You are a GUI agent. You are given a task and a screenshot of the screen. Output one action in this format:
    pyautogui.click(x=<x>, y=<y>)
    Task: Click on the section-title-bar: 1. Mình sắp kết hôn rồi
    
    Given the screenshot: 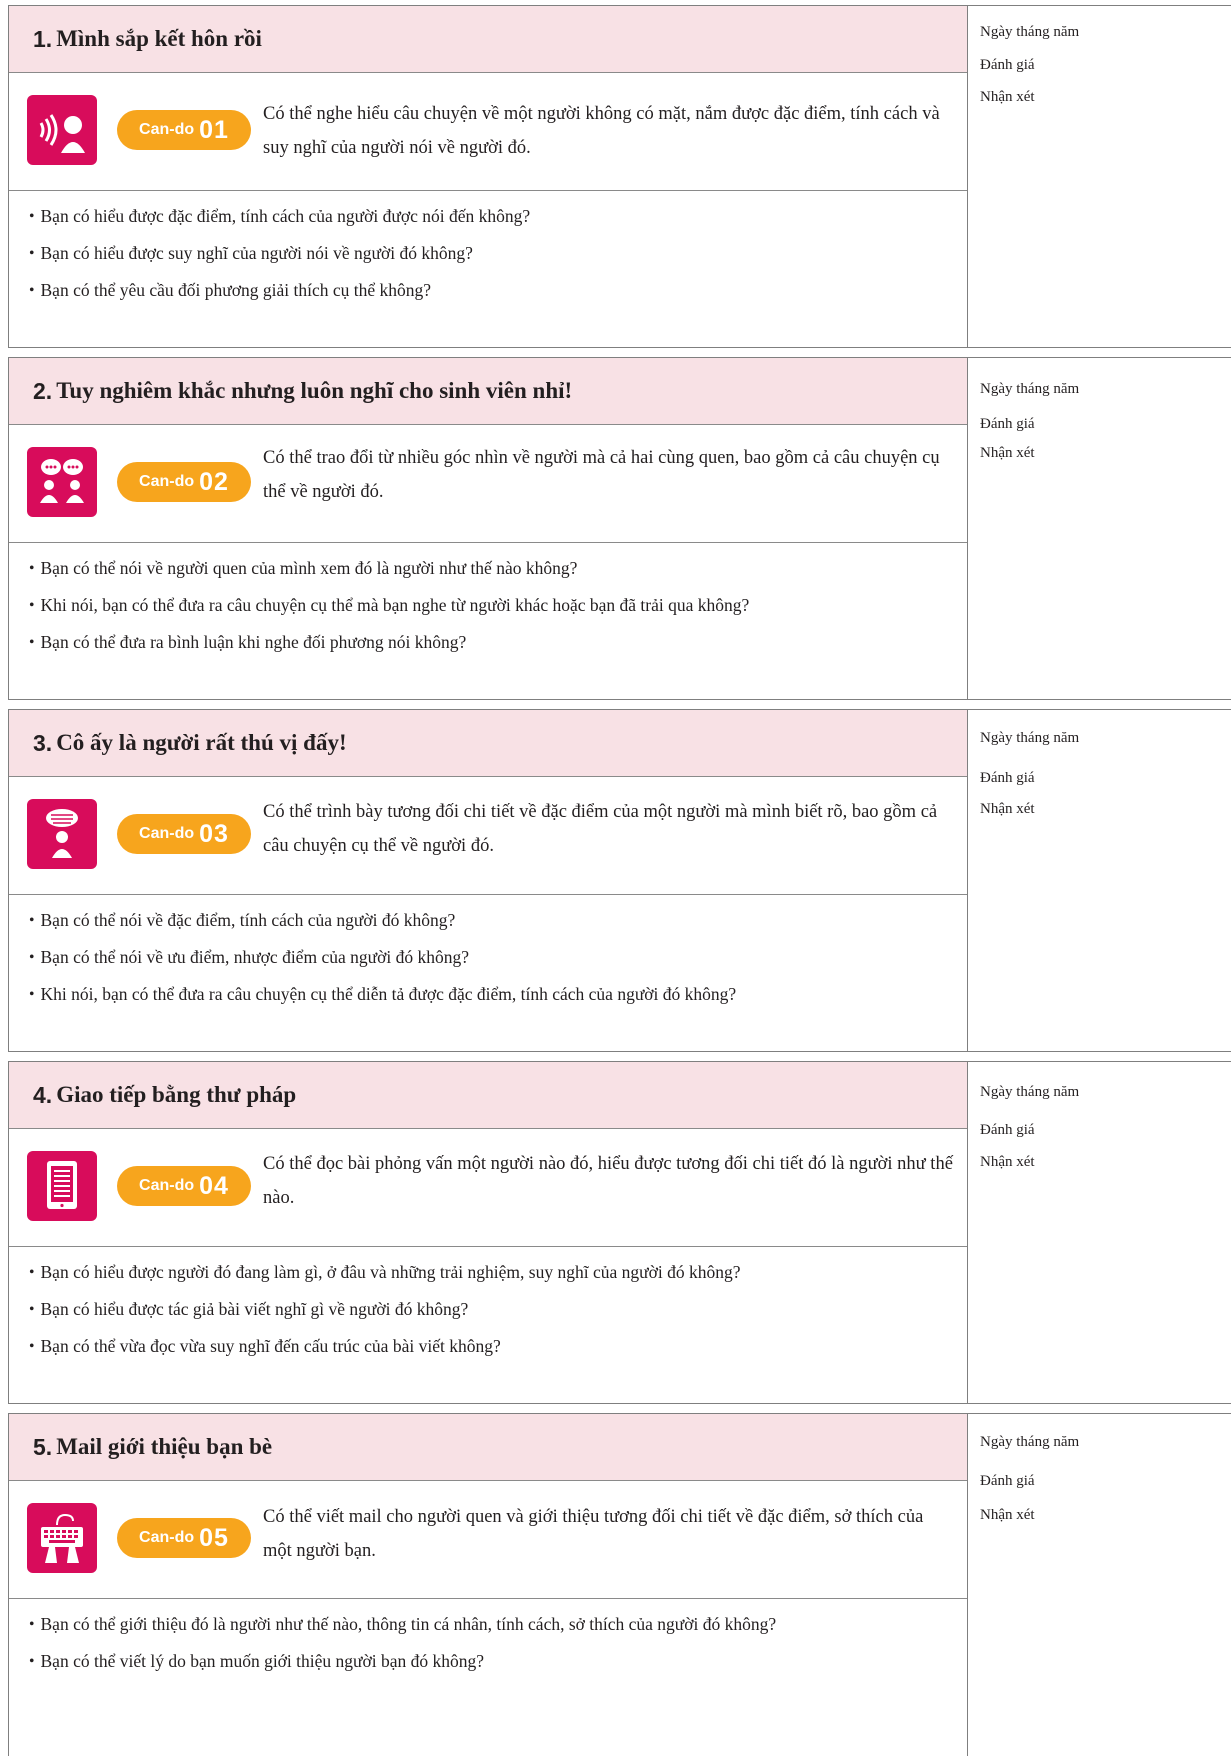 What is the action you would take?
    pyautogui.click(x=488, y=39)
    